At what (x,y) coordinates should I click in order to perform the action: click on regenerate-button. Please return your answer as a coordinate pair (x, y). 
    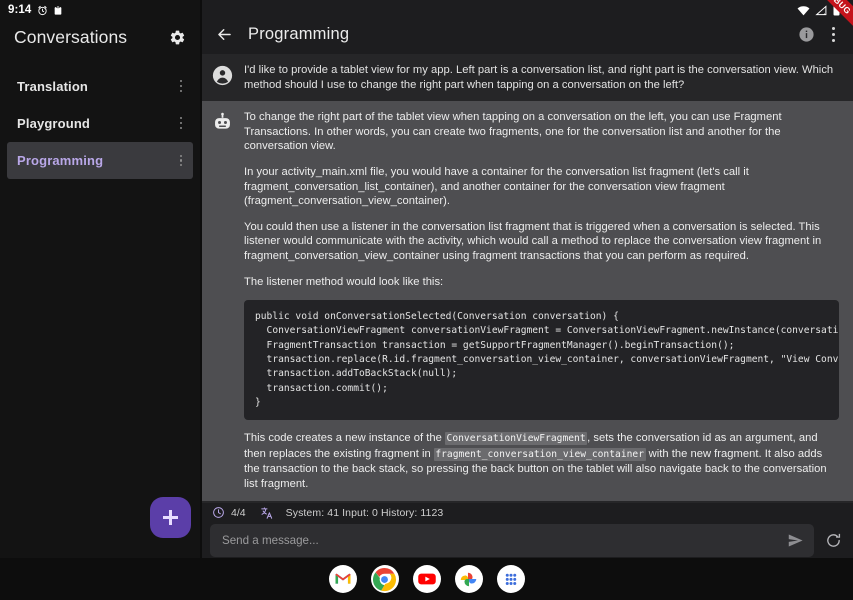
    Looking at the image, I should click on (833, 540).